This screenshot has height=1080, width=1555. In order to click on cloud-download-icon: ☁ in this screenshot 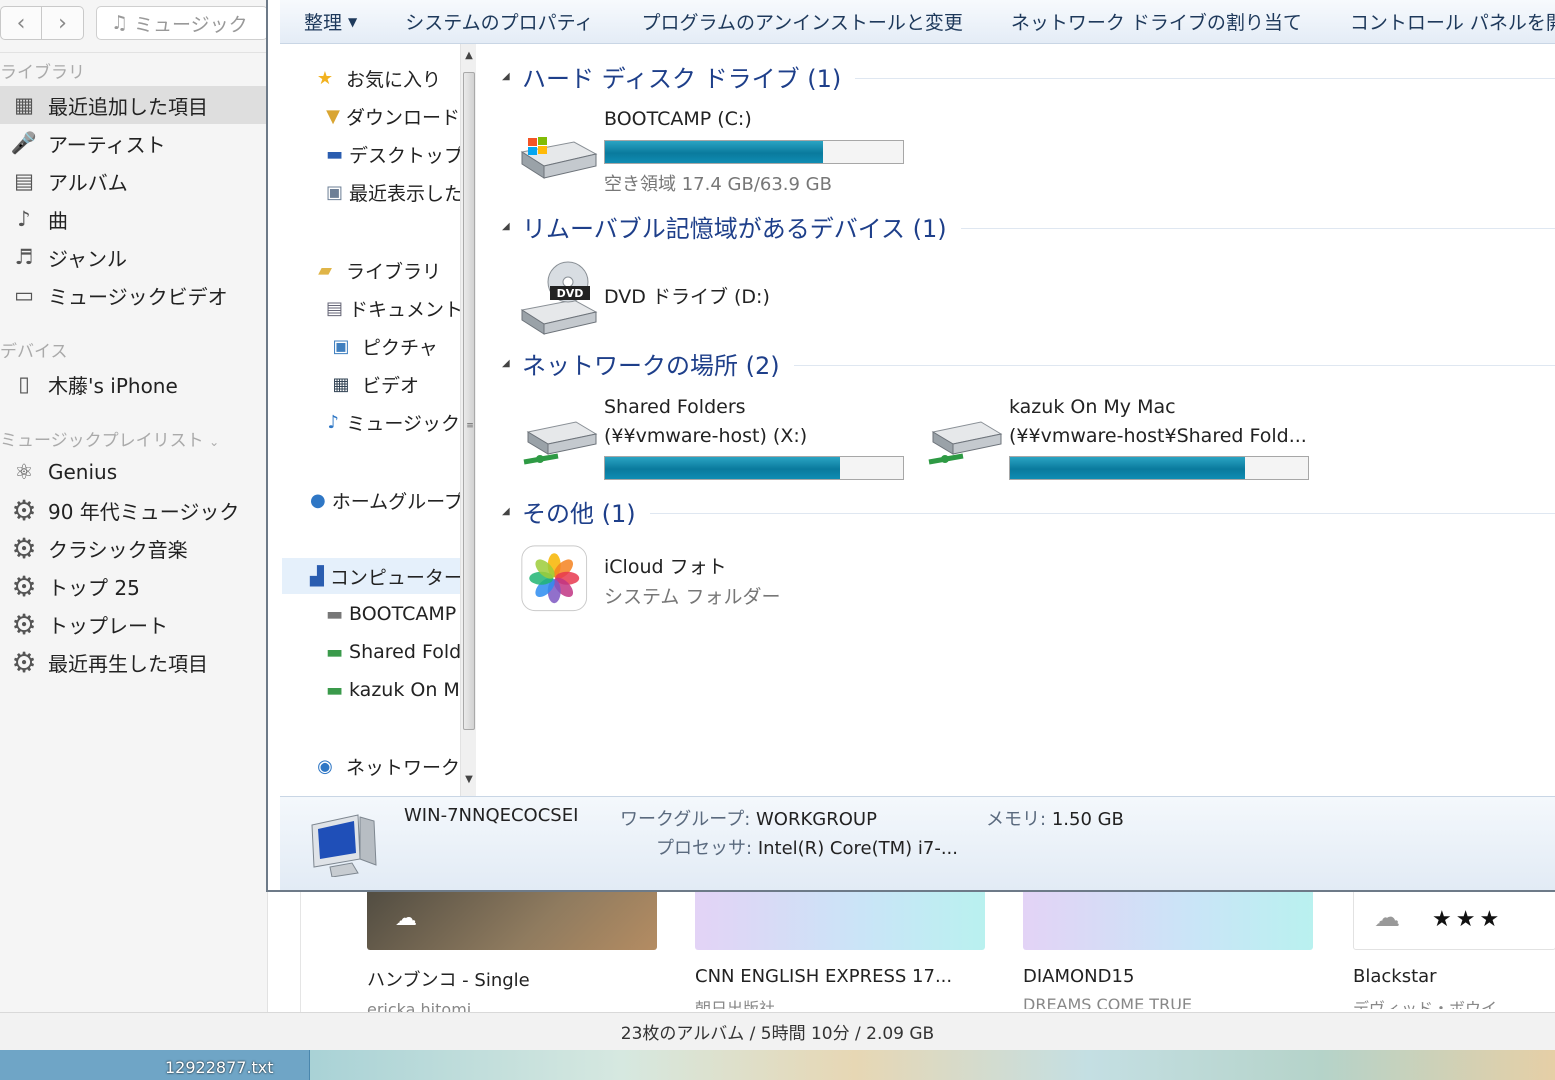, I will do `click(1387, 918)`.